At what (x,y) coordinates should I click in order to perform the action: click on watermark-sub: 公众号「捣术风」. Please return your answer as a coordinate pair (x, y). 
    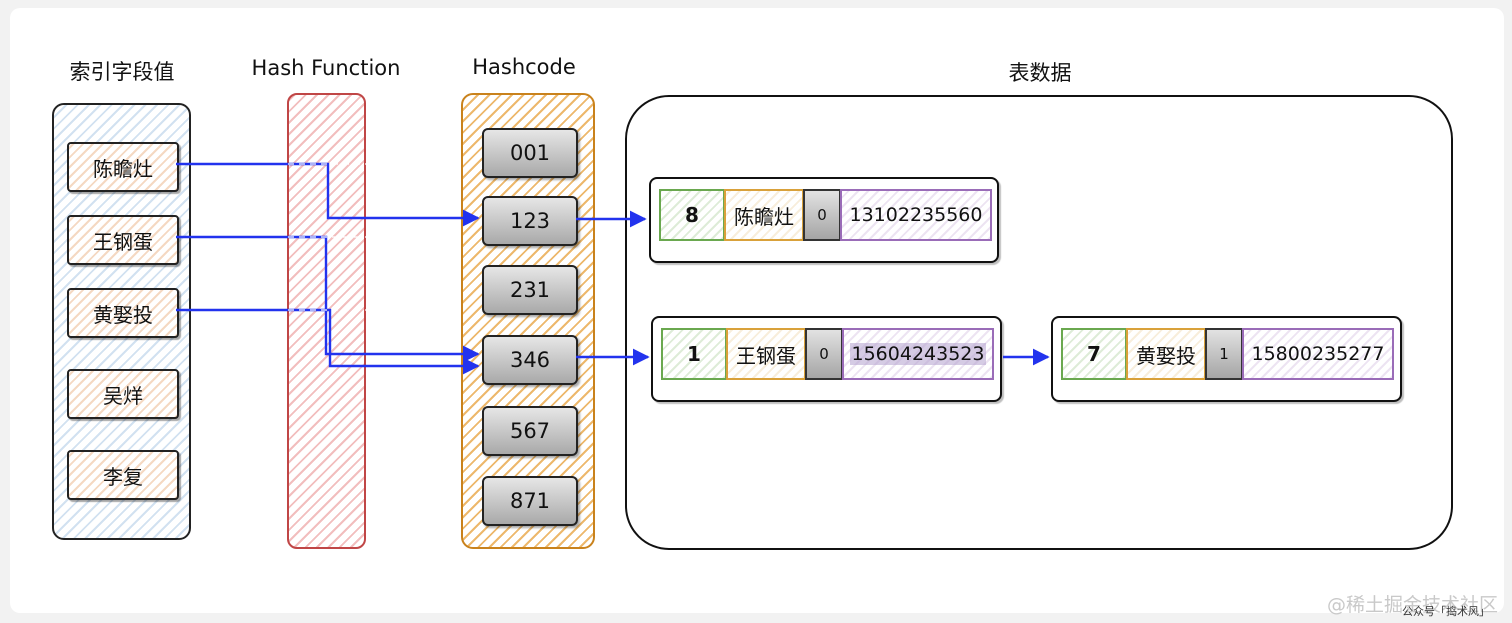
    Looking at the image, I should click on (1446, 611).